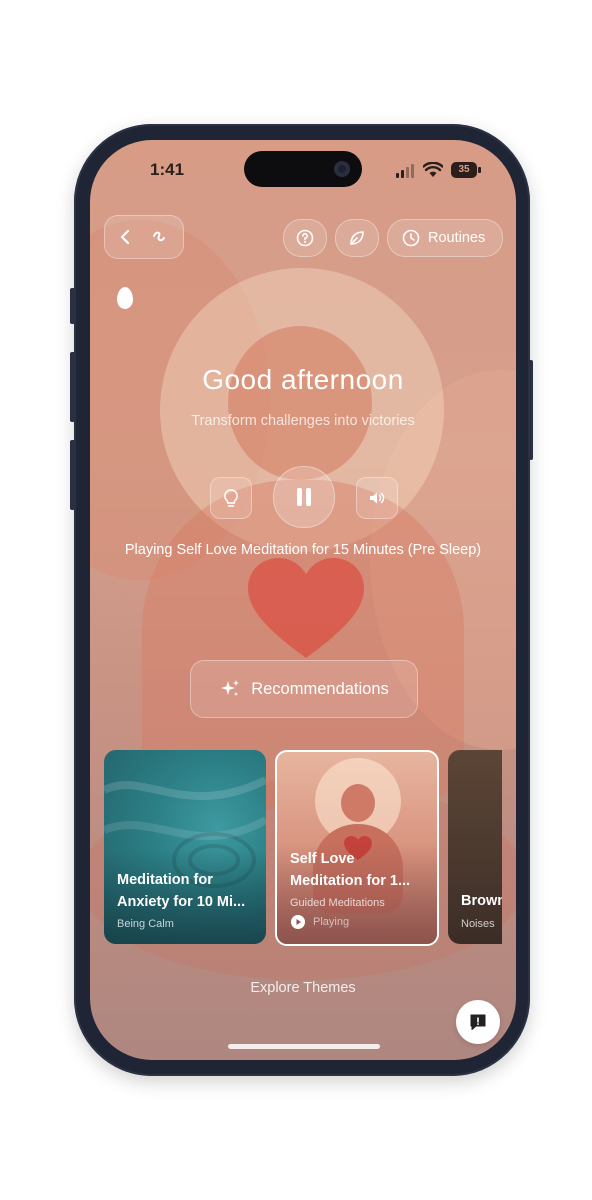 Image resolution: width=592 pixels, height=1200 pixels. I want to click on silent-switch, so click(72, 306).